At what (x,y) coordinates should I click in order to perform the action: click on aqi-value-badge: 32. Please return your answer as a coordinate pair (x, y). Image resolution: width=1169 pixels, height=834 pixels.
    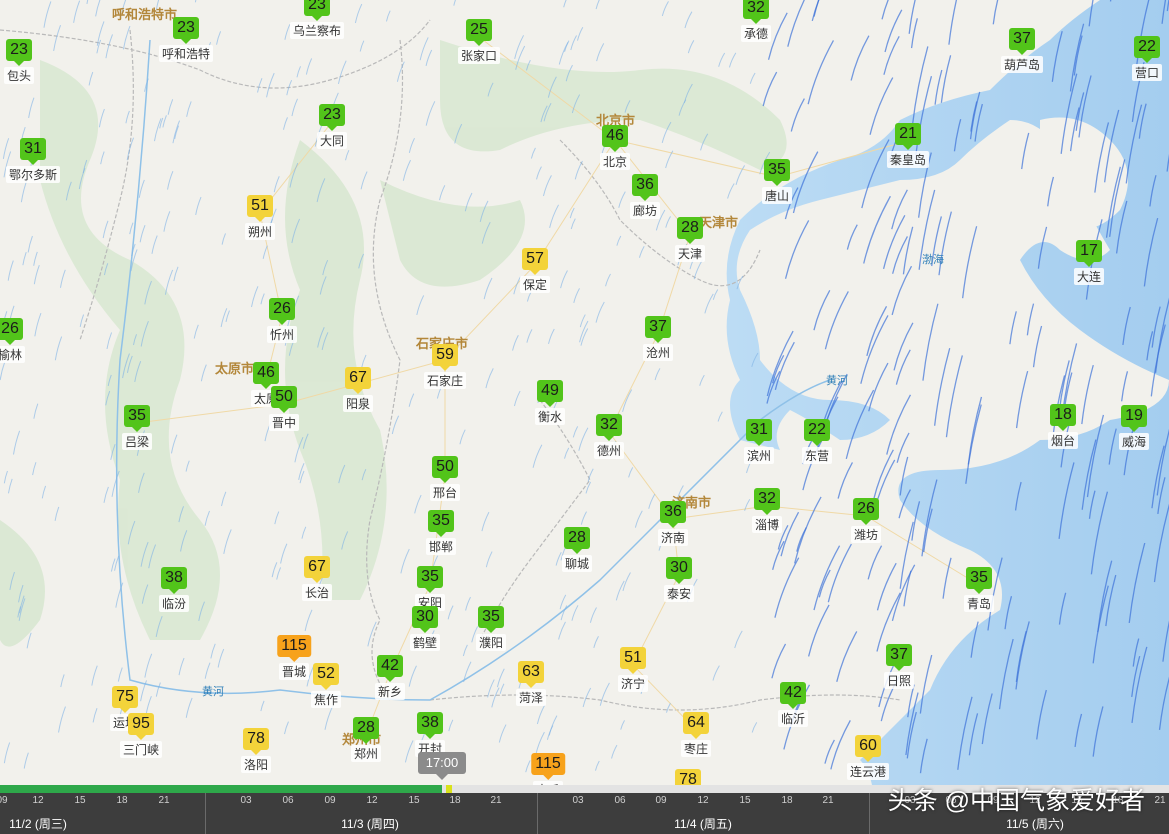
    Looking at the image, I should click on (756, 12).